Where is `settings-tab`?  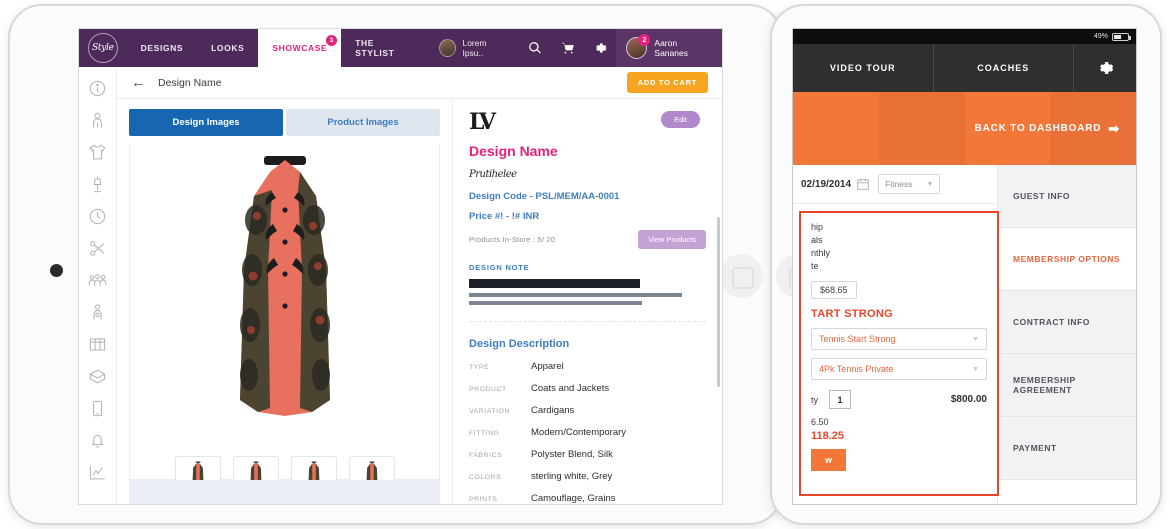 settings-tab is located at coordinates (1105, 68).